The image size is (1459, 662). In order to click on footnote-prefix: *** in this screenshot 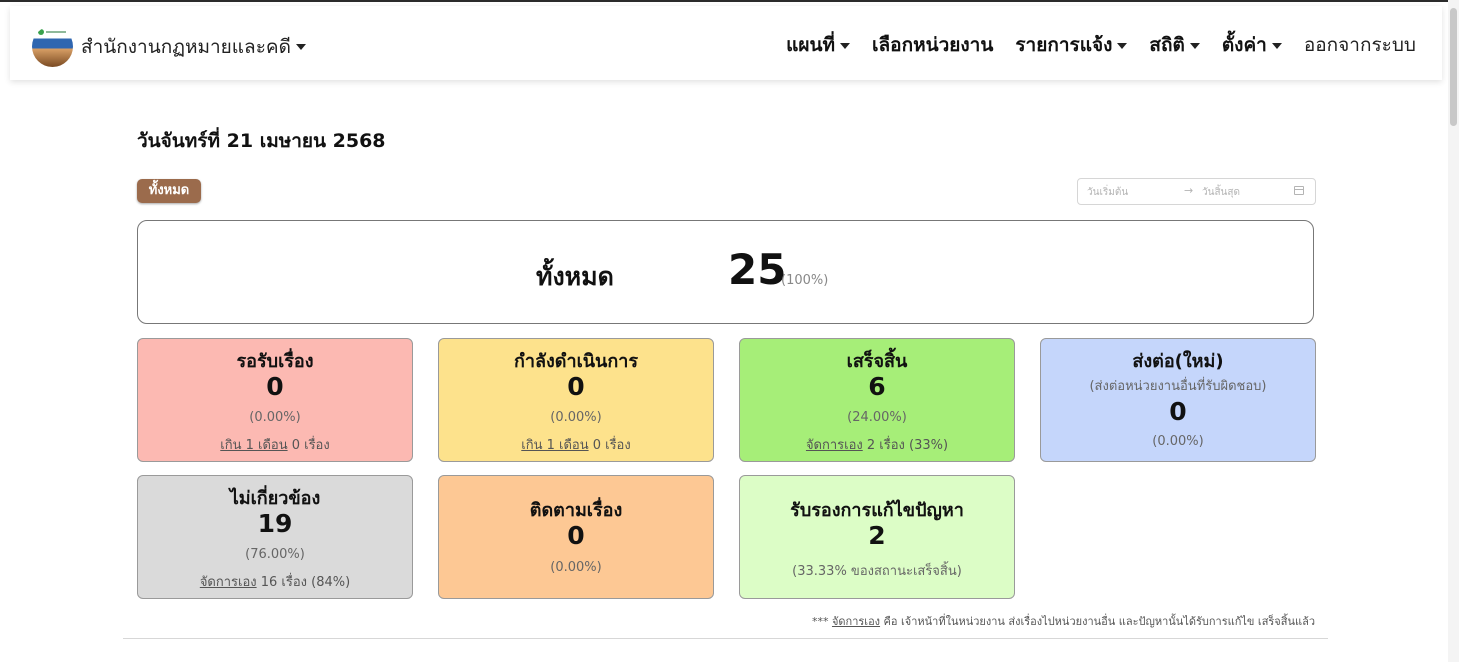, I will do `click(821, 621)`.